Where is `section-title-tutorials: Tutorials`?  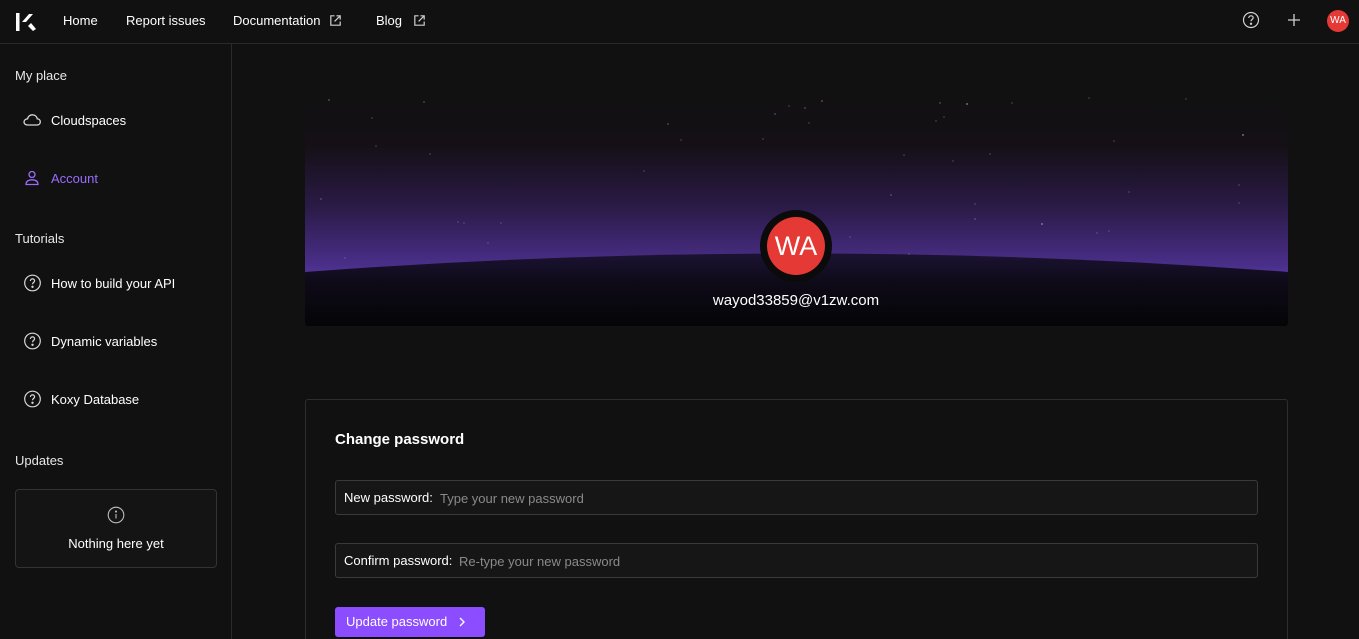
section-title-tutorials: Tutorials is located at coordinates (40, 238).